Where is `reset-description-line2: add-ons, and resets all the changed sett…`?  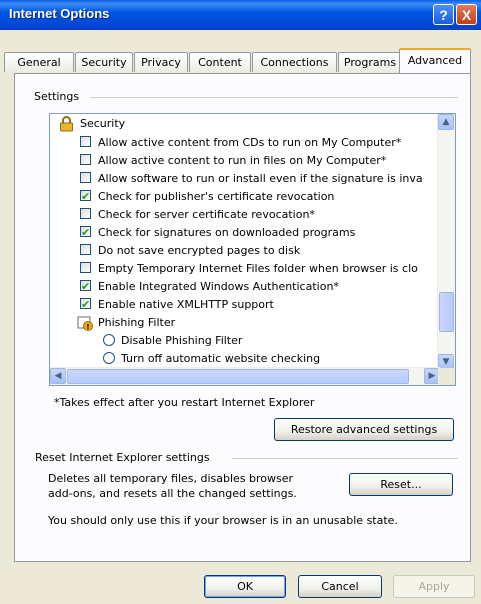 reset-description-line2: add-ons, and resets all the changed sett… is located at coordinates (172, 493).